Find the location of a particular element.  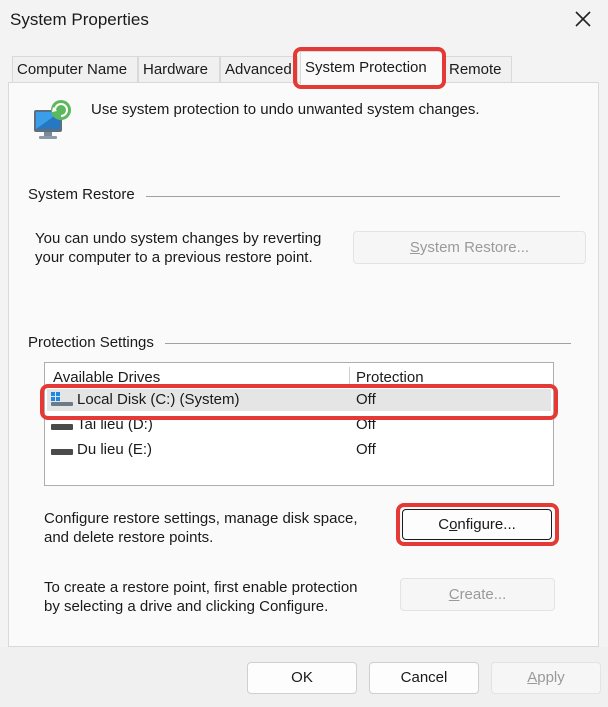

tab-computer-name: Computer Name is located at coordinates (75, 69).